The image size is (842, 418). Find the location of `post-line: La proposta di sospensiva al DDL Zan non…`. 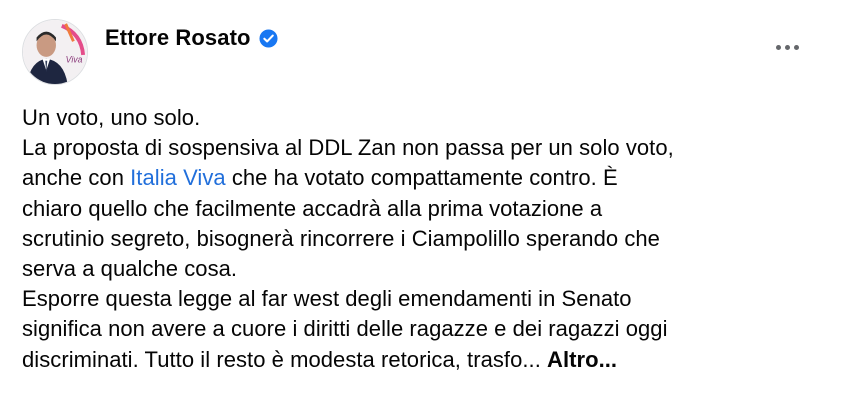

post-line: La proposta di sospensiva al DDL Zan non… is located at coordinates (348, 148).